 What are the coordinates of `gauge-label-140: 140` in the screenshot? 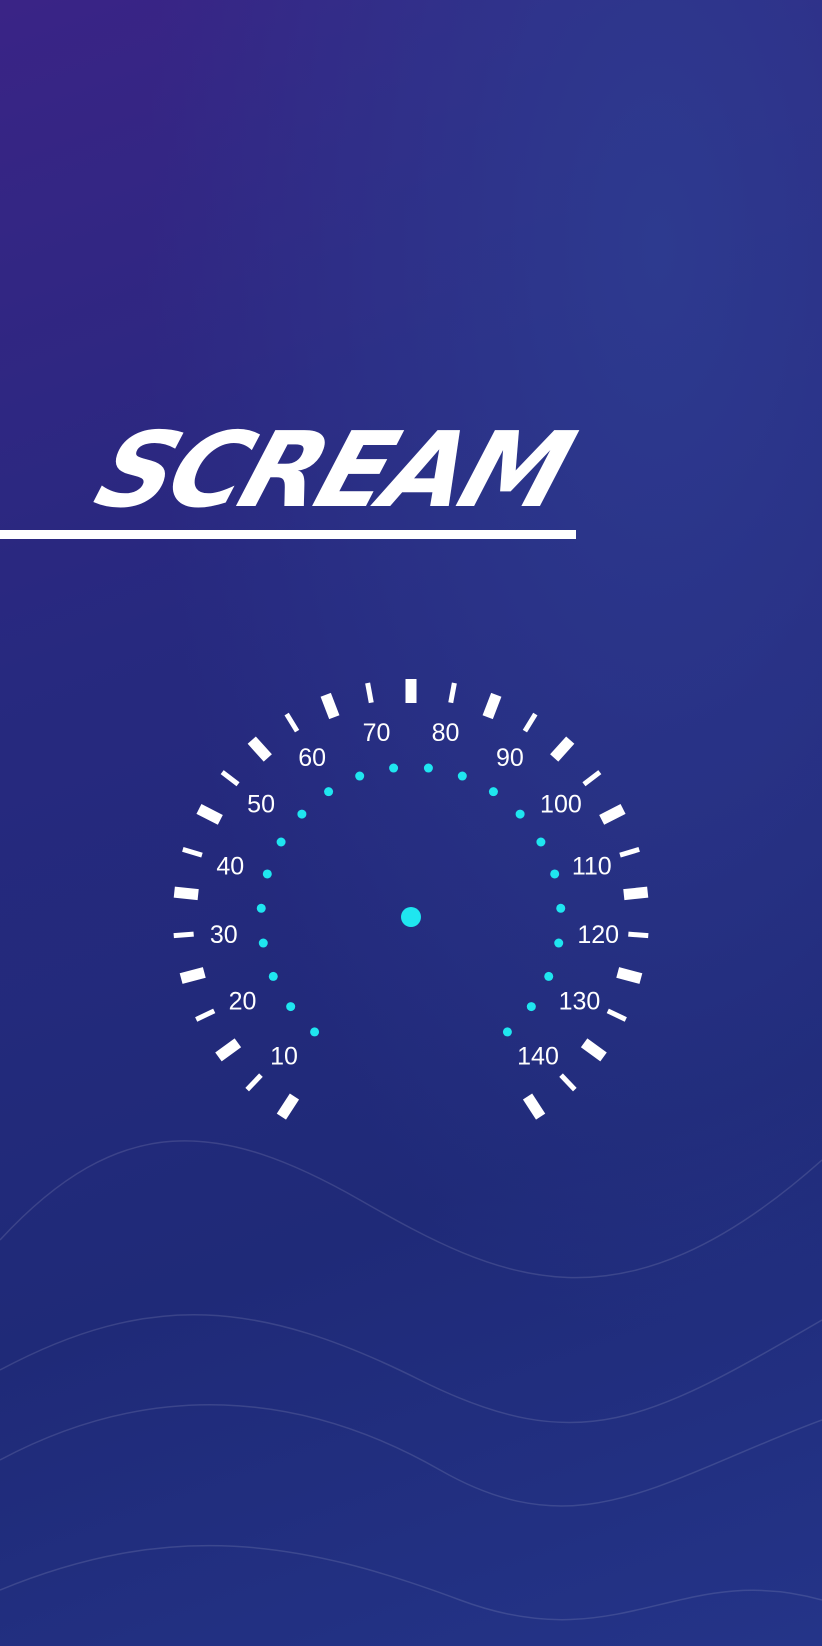 It's located at (538, 1057).